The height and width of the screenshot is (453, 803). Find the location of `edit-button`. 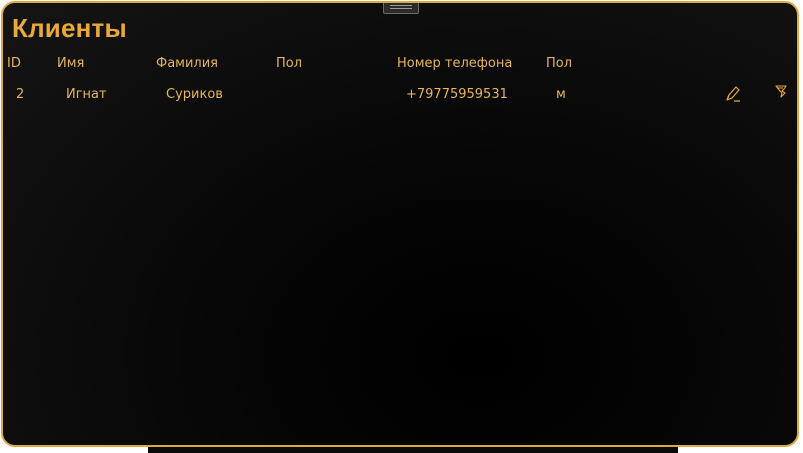

edit-button is located at coordinates (733, 94).